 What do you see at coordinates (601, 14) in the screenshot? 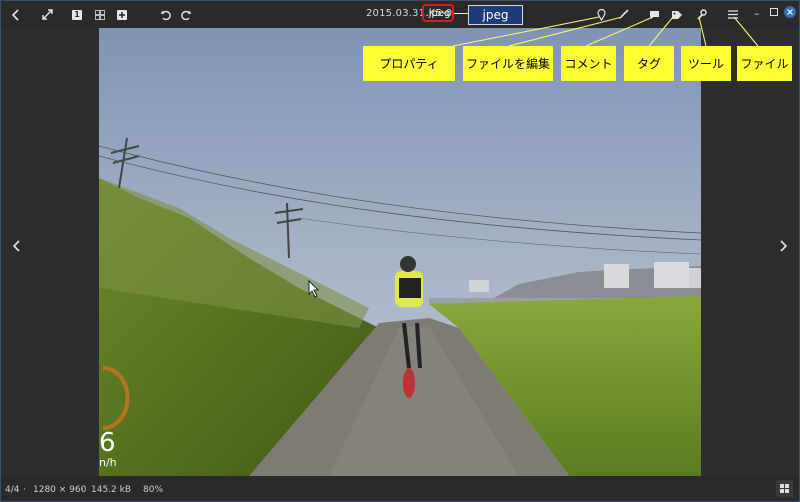
I see `location-pin-icon` at bounding box center [601, 14].